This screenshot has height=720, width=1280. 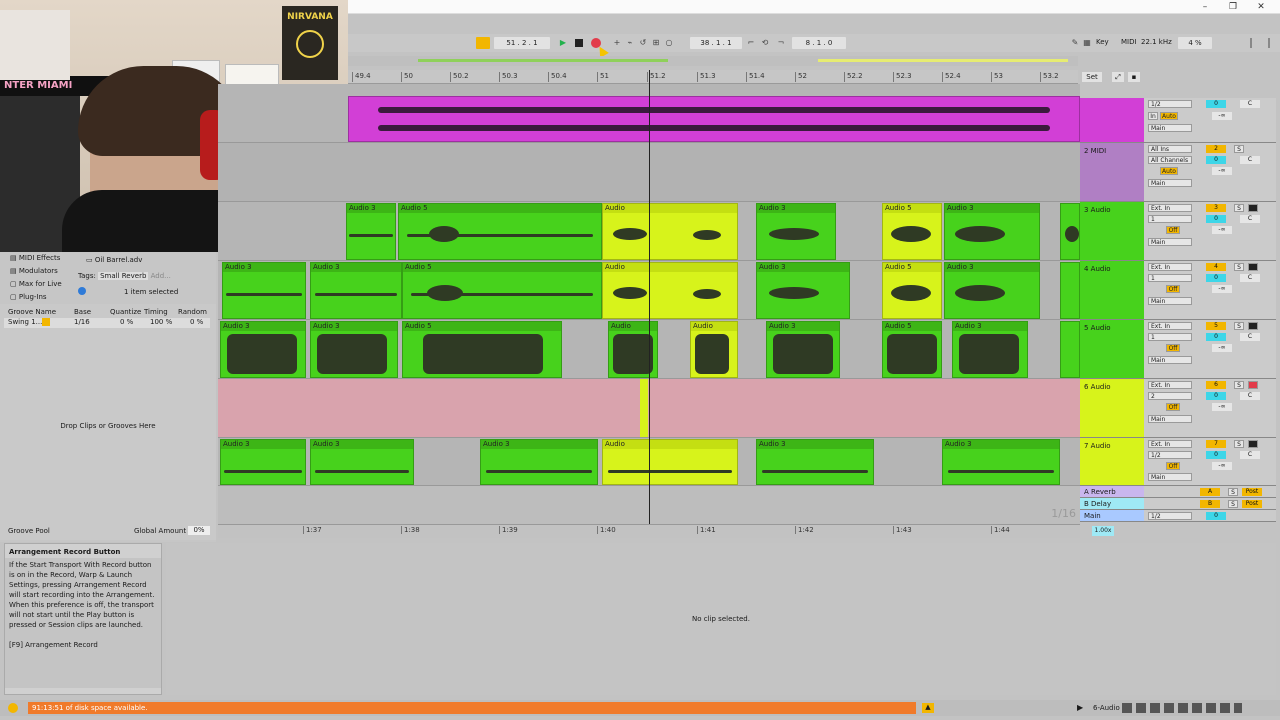 I want to click on track-header-4: 4 Audio, so click(x=1112, y=290).